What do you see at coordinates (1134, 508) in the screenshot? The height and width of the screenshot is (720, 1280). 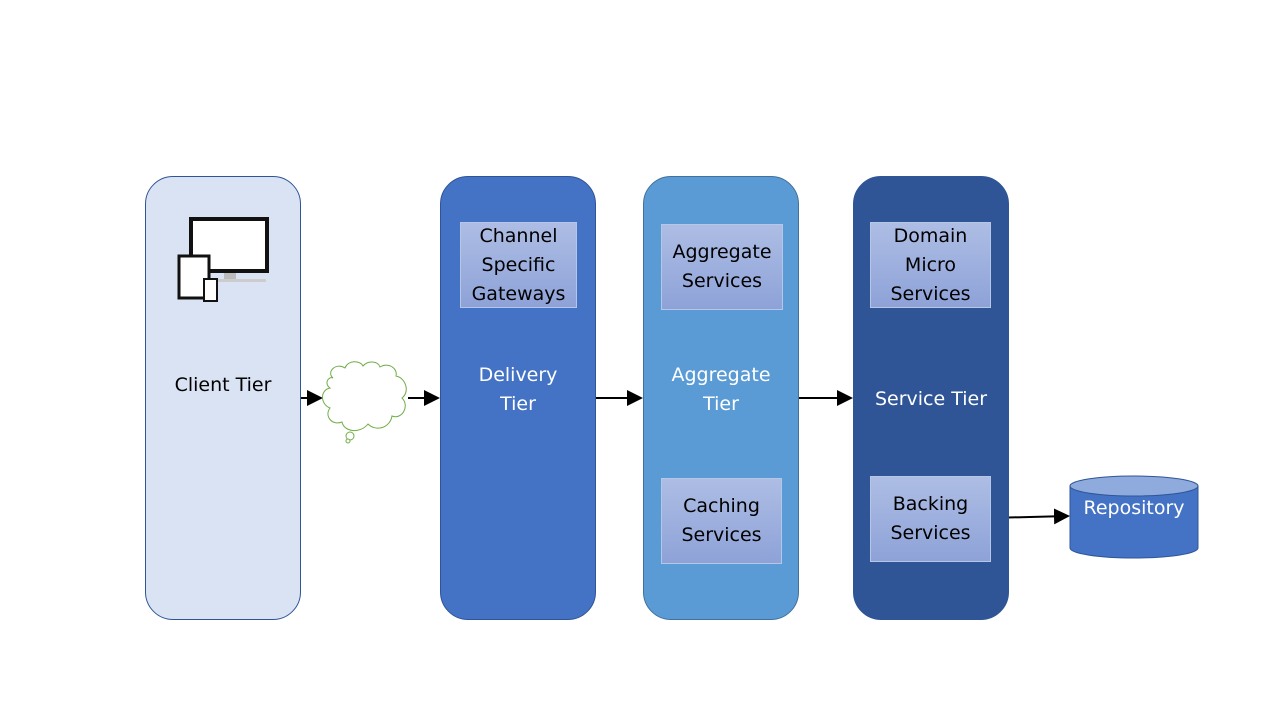 I see `repository-label: Repository` at bounding box center [1134, 508].